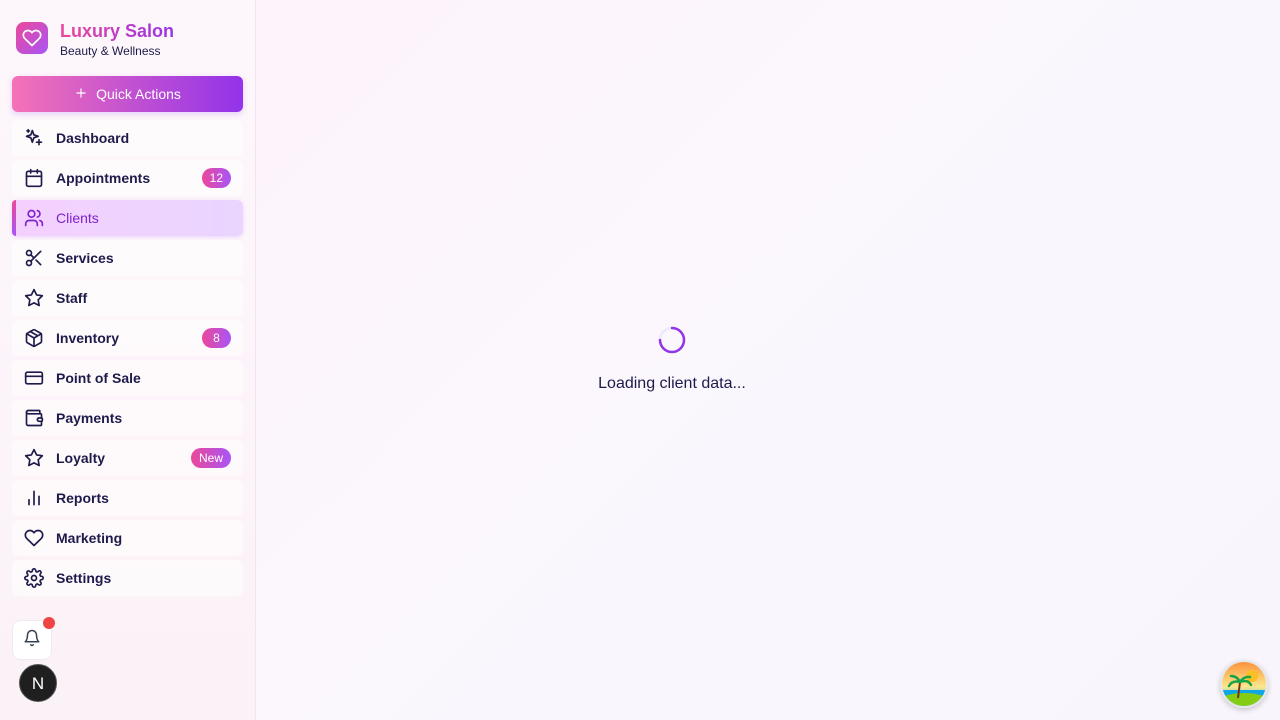 The image size is (1280, 720). Describe the element at coordinates (34, 418) in the screenshot. I see `wallet-icon` at that location.